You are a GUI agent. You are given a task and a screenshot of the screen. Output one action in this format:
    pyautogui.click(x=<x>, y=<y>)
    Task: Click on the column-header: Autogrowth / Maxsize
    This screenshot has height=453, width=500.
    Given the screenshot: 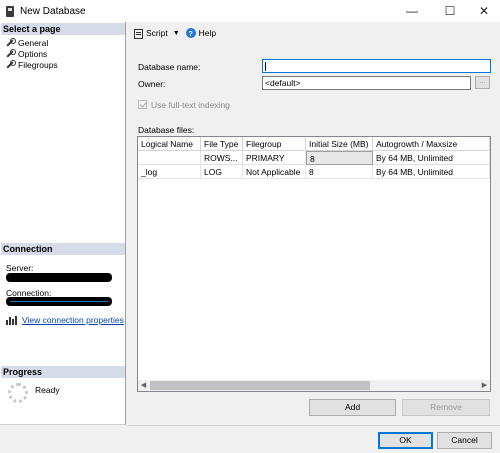 What is the action you would take?
    pyautogui.click(x=431, y=144)
    